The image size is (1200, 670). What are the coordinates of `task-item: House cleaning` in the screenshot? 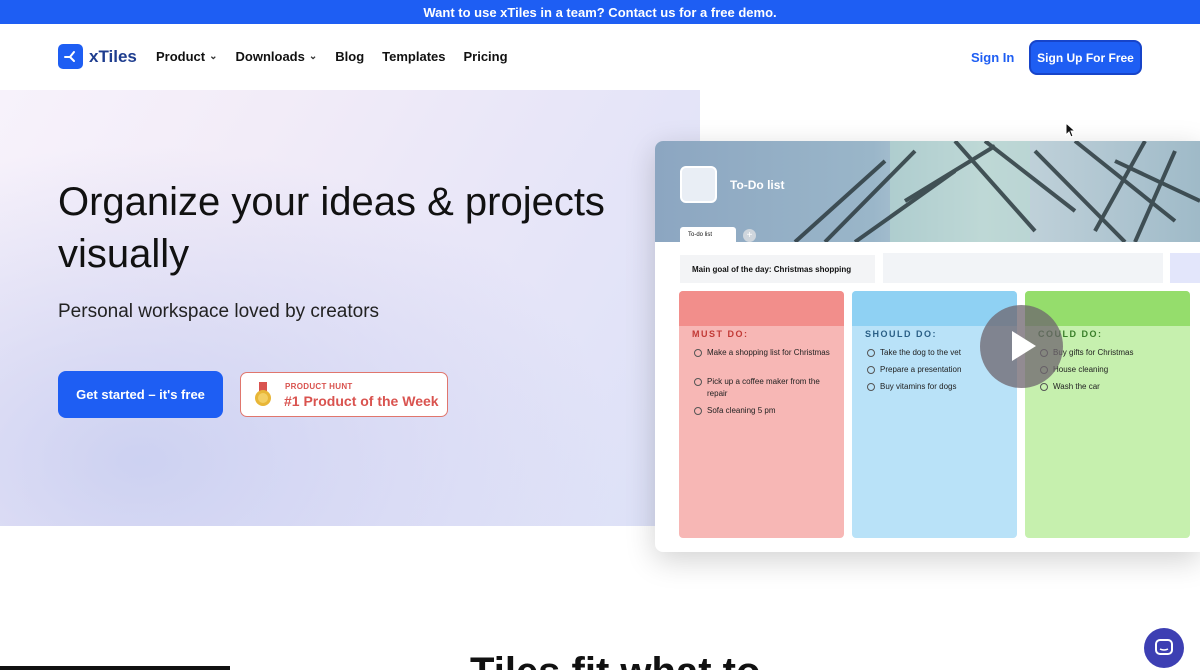 It's located at (1110, 370).